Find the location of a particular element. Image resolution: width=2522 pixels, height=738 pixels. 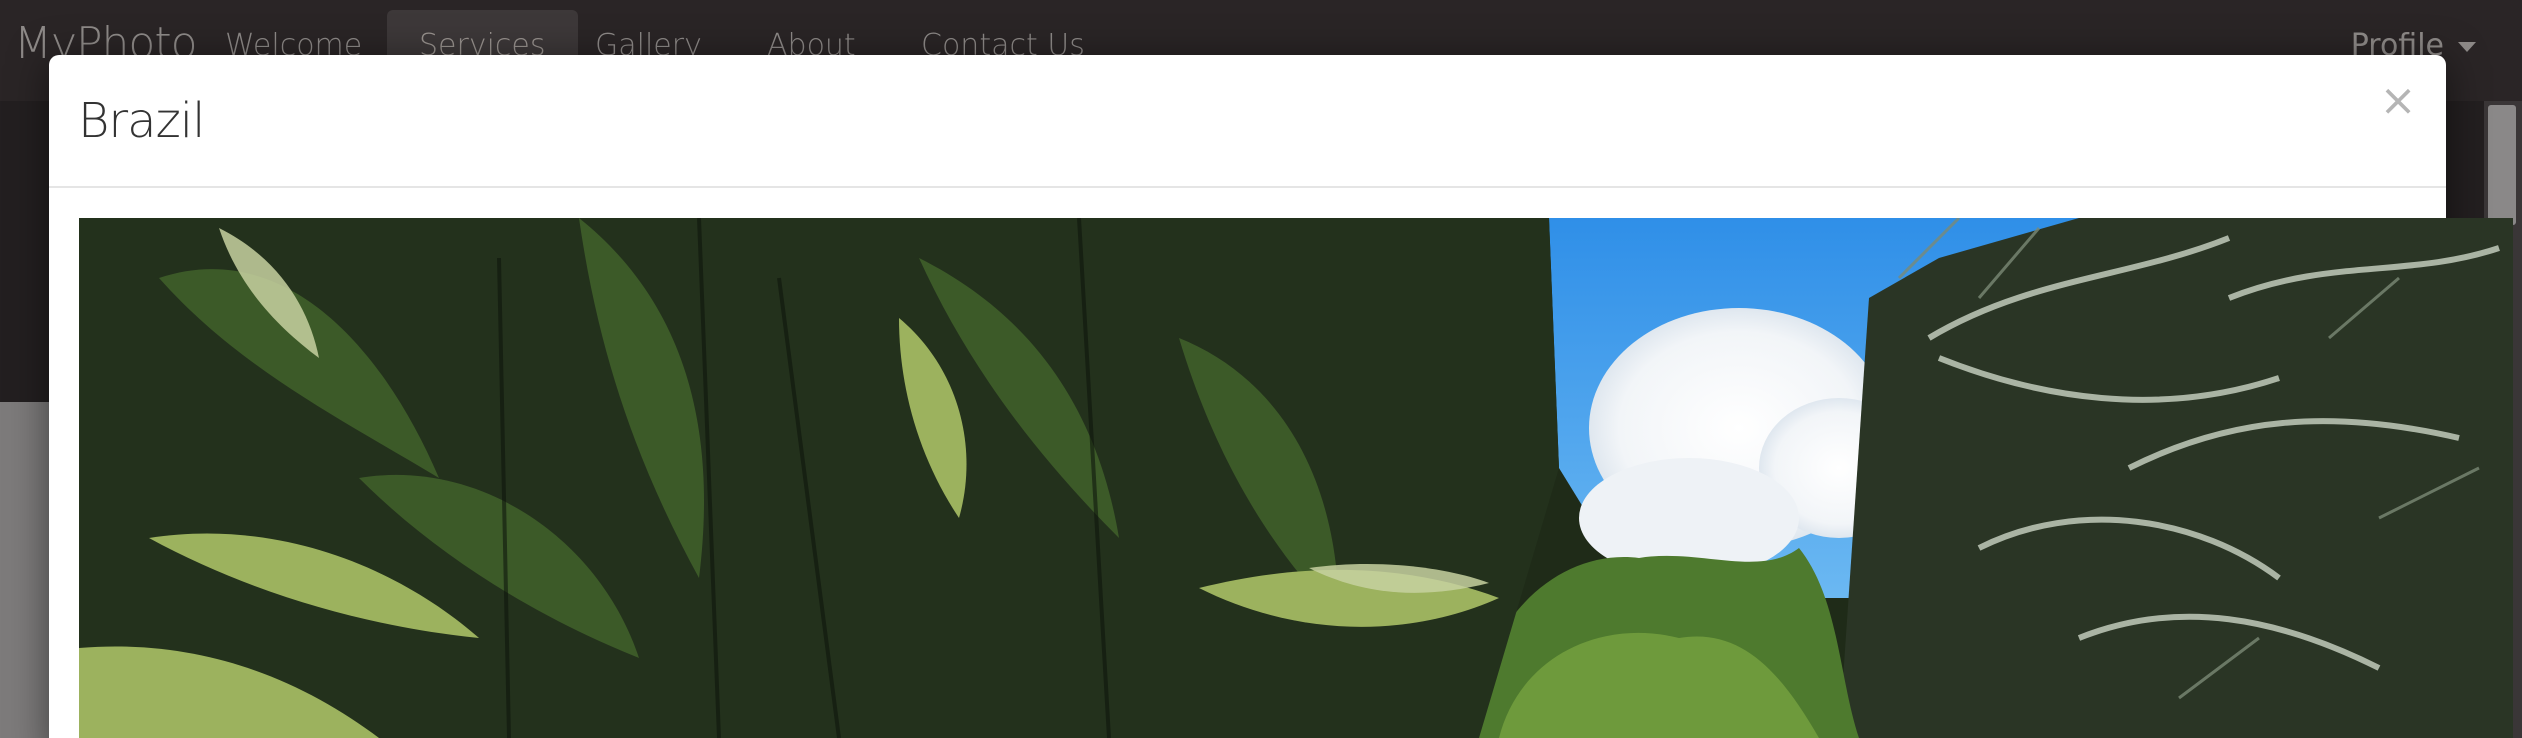

close-icon: × is located at coordinates (2398, 101).